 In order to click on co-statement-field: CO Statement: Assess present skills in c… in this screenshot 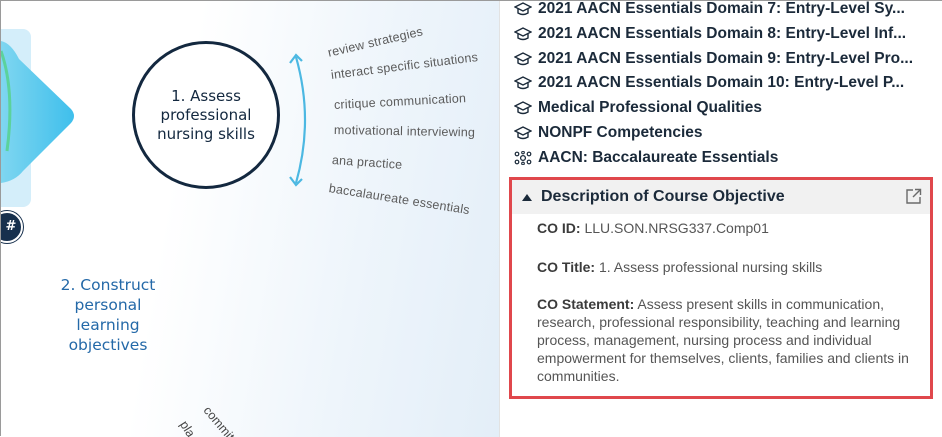, I will do `click(734, 340)`.